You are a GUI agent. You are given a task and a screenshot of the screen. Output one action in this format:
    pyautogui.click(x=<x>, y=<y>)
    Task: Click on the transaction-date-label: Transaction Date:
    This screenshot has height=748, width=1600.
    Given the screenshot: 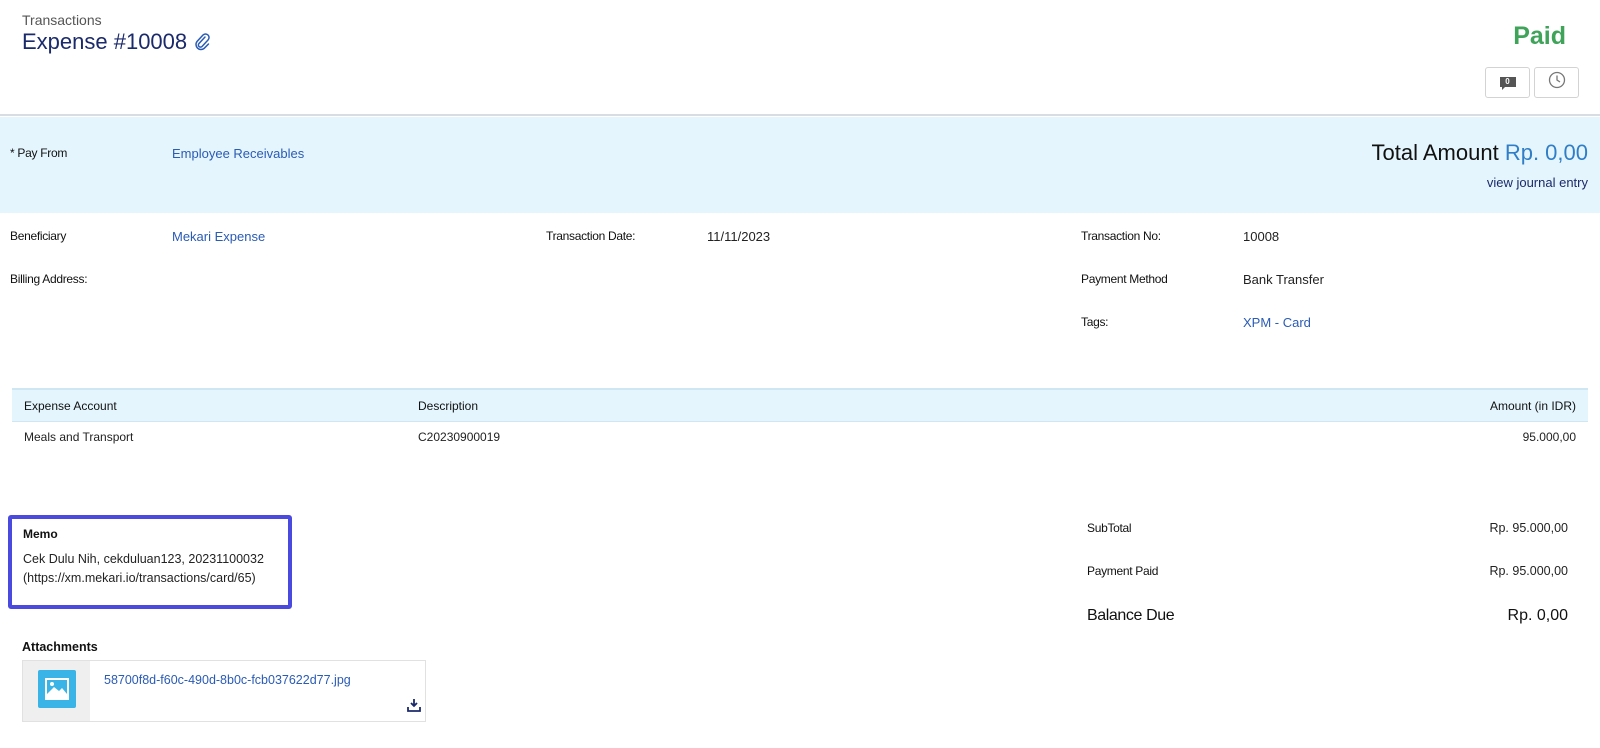 What is the action you would take?
    pyautogui.click(x=591, y=236)
    